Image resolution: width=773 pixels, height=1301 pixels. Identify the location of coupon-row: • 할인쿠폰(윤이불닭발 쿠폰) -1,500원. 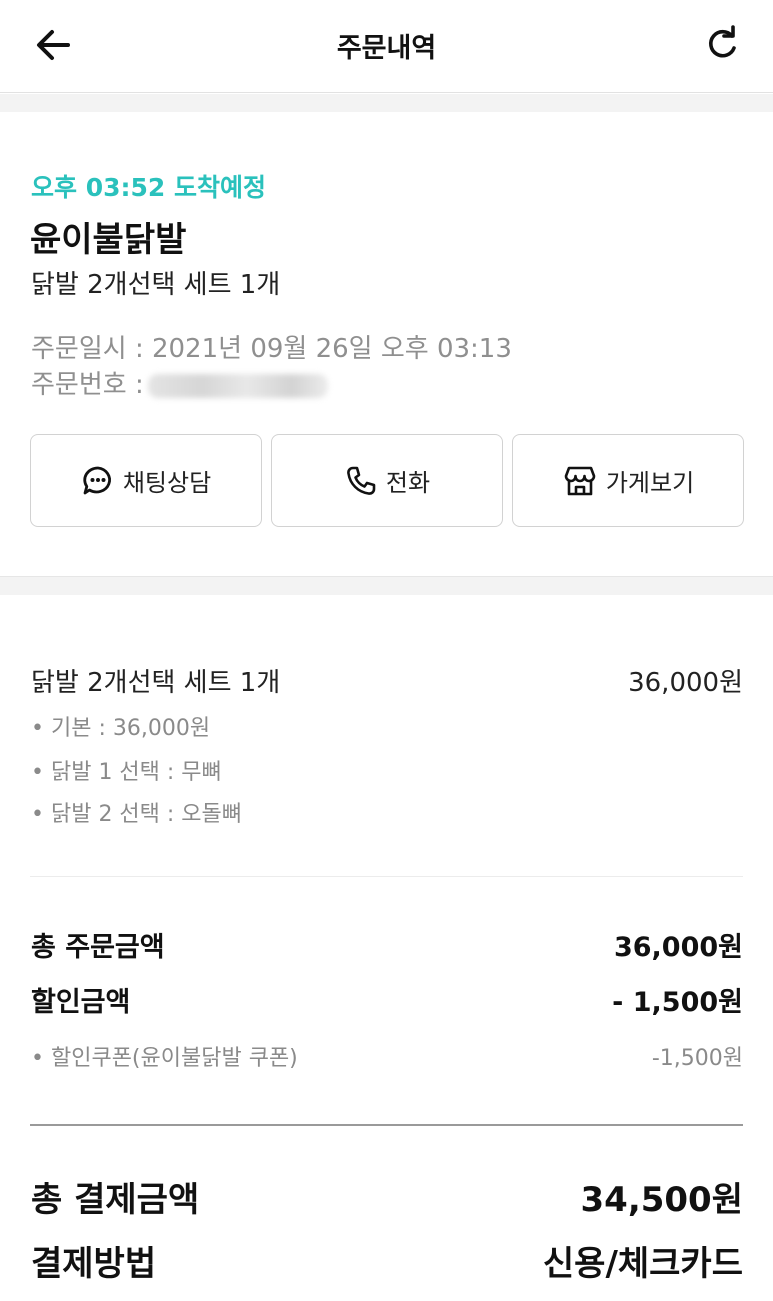
(387, 1056).